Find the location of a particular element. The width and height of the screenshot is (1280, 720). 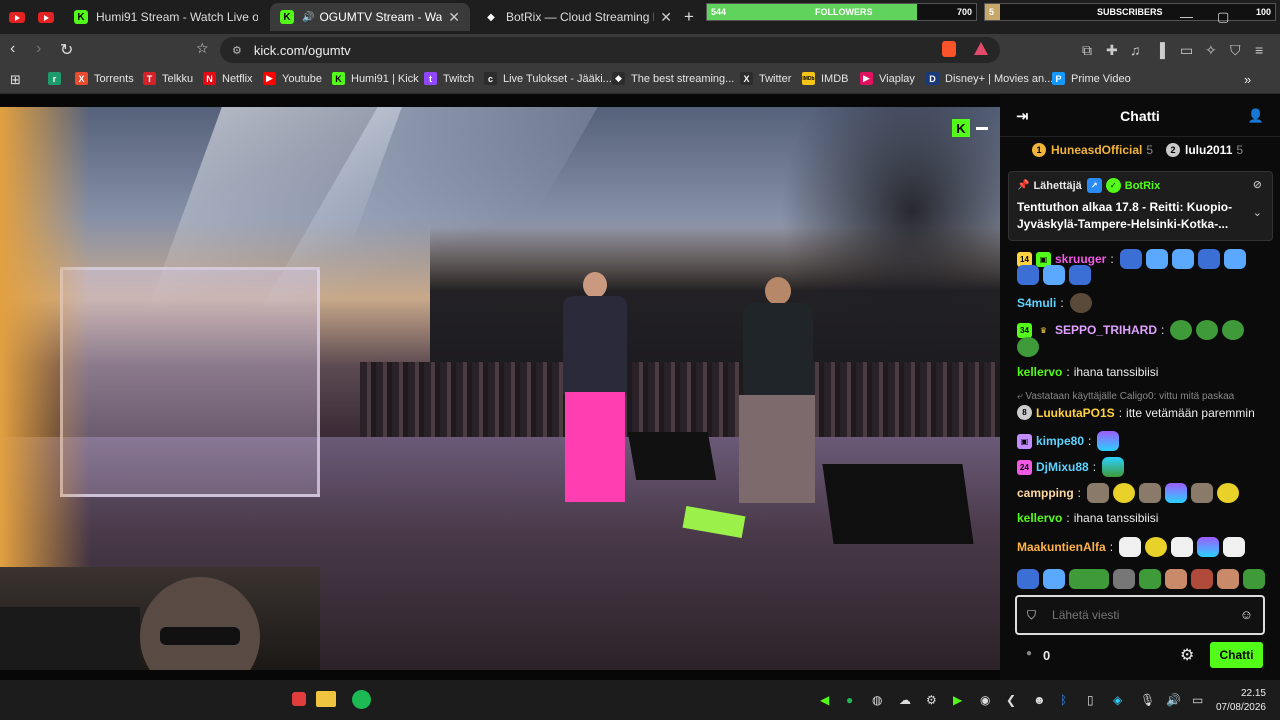

file-explorer-icon is located at coordinates (326, 699).